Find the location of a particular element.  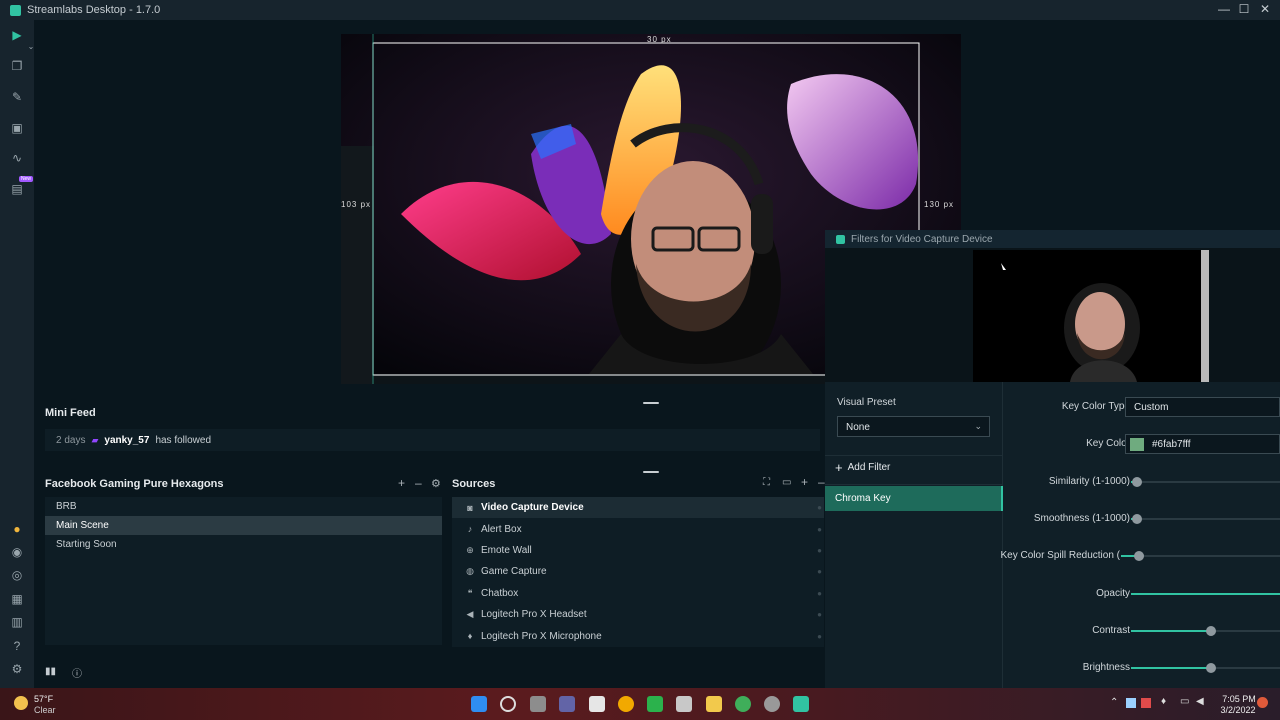

info-icon: ⓘ is located at coordinates (77, 672).